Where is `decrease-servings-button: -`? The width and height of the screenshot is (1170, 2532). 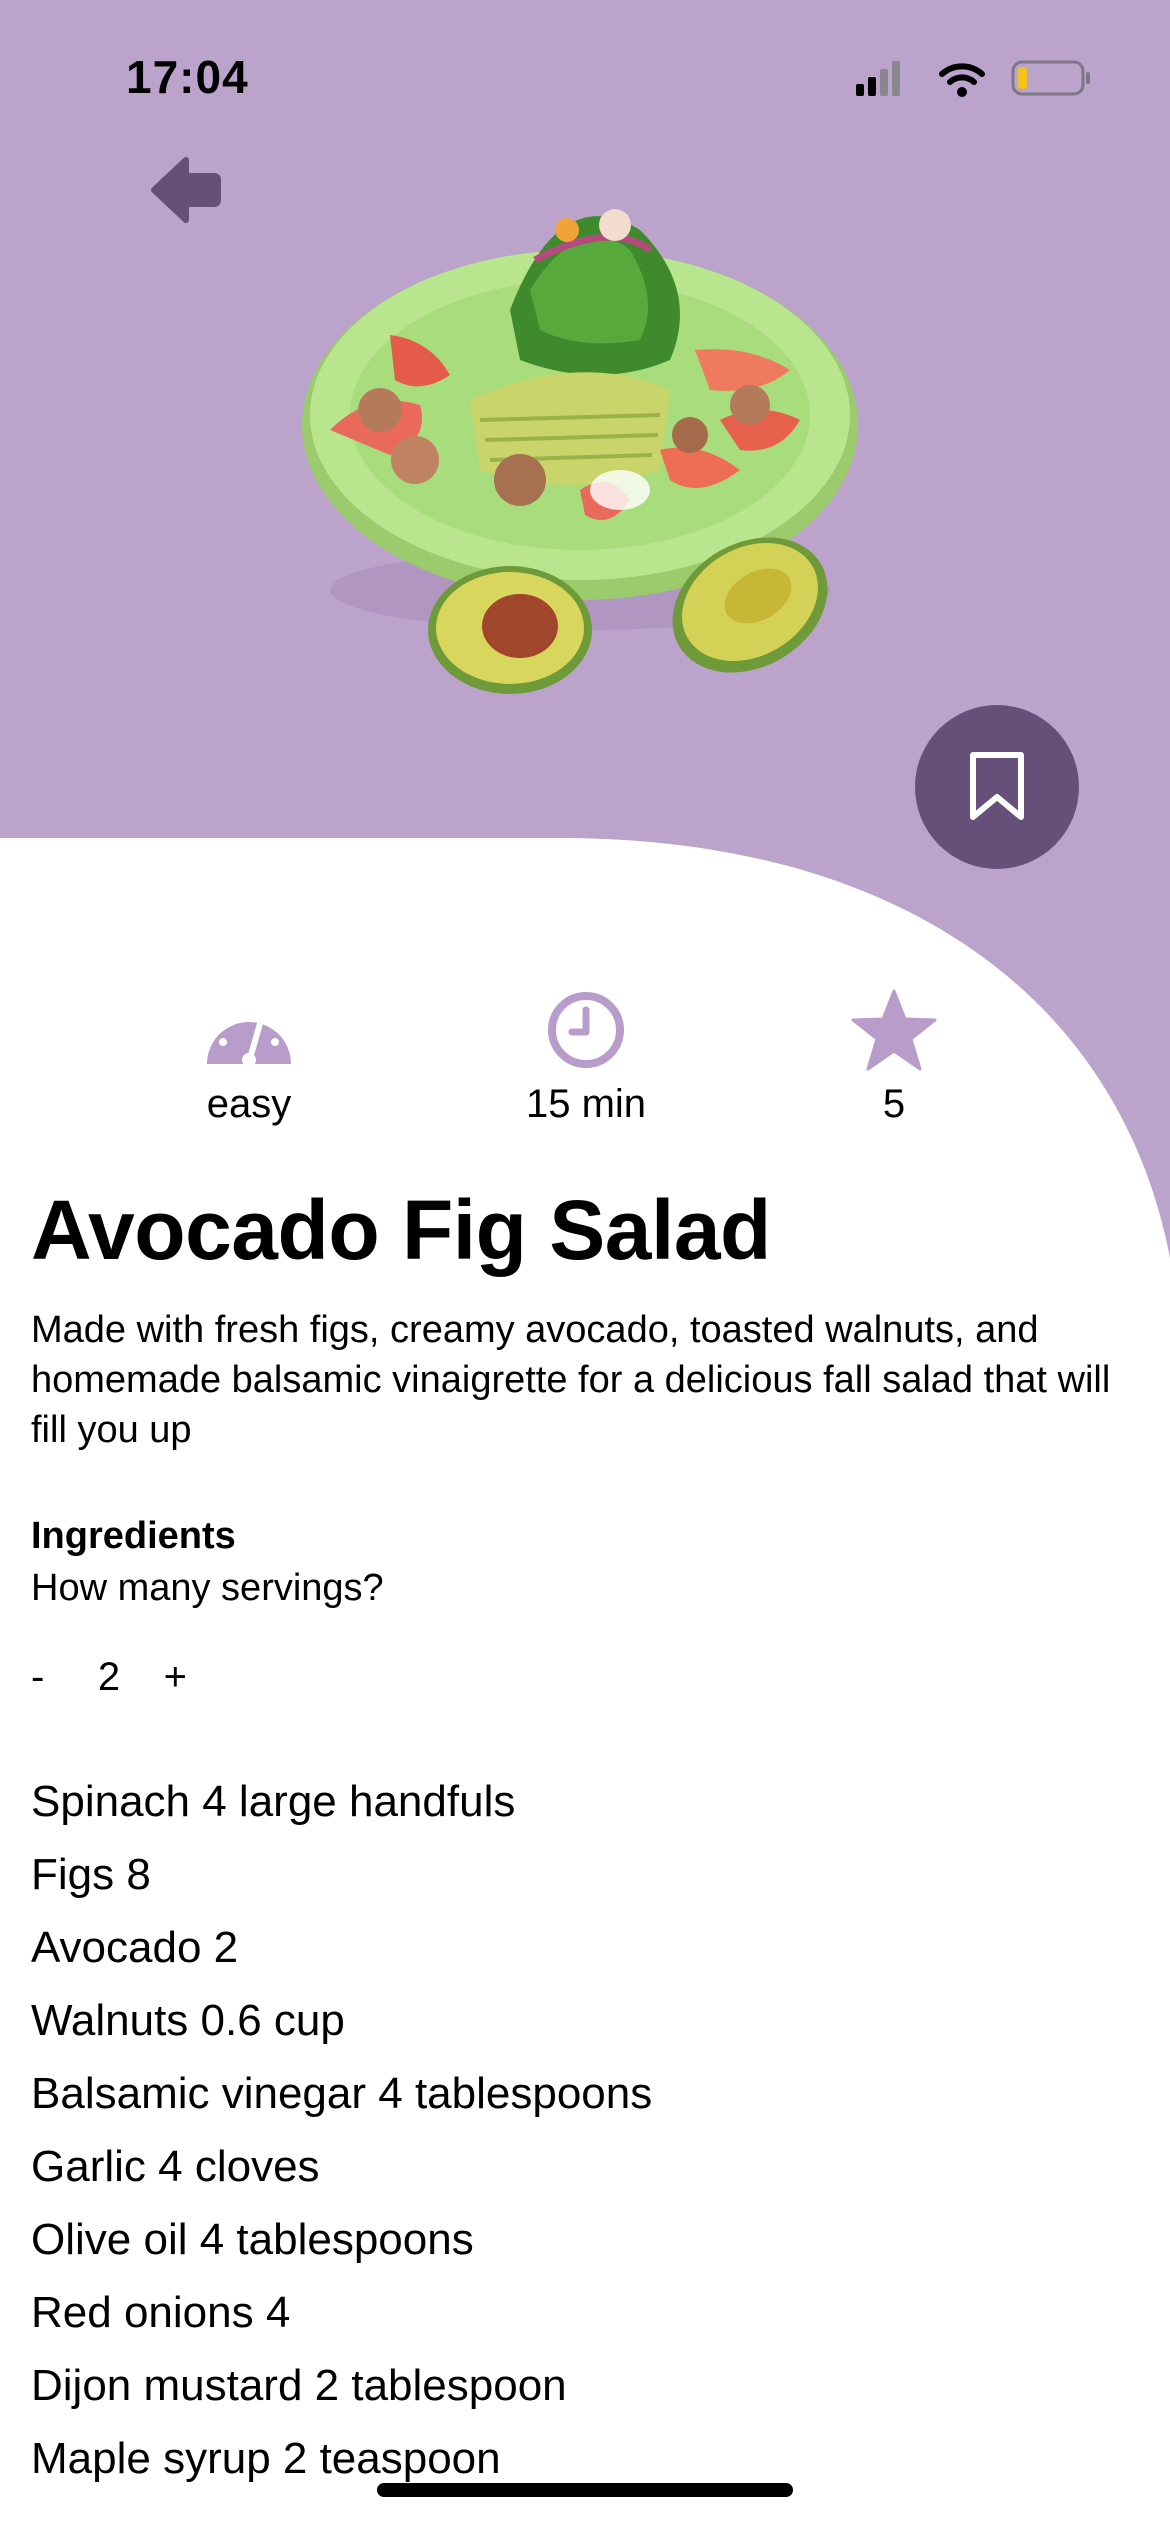 decrease-servings-button: - is located at coordinates (56, 1677).